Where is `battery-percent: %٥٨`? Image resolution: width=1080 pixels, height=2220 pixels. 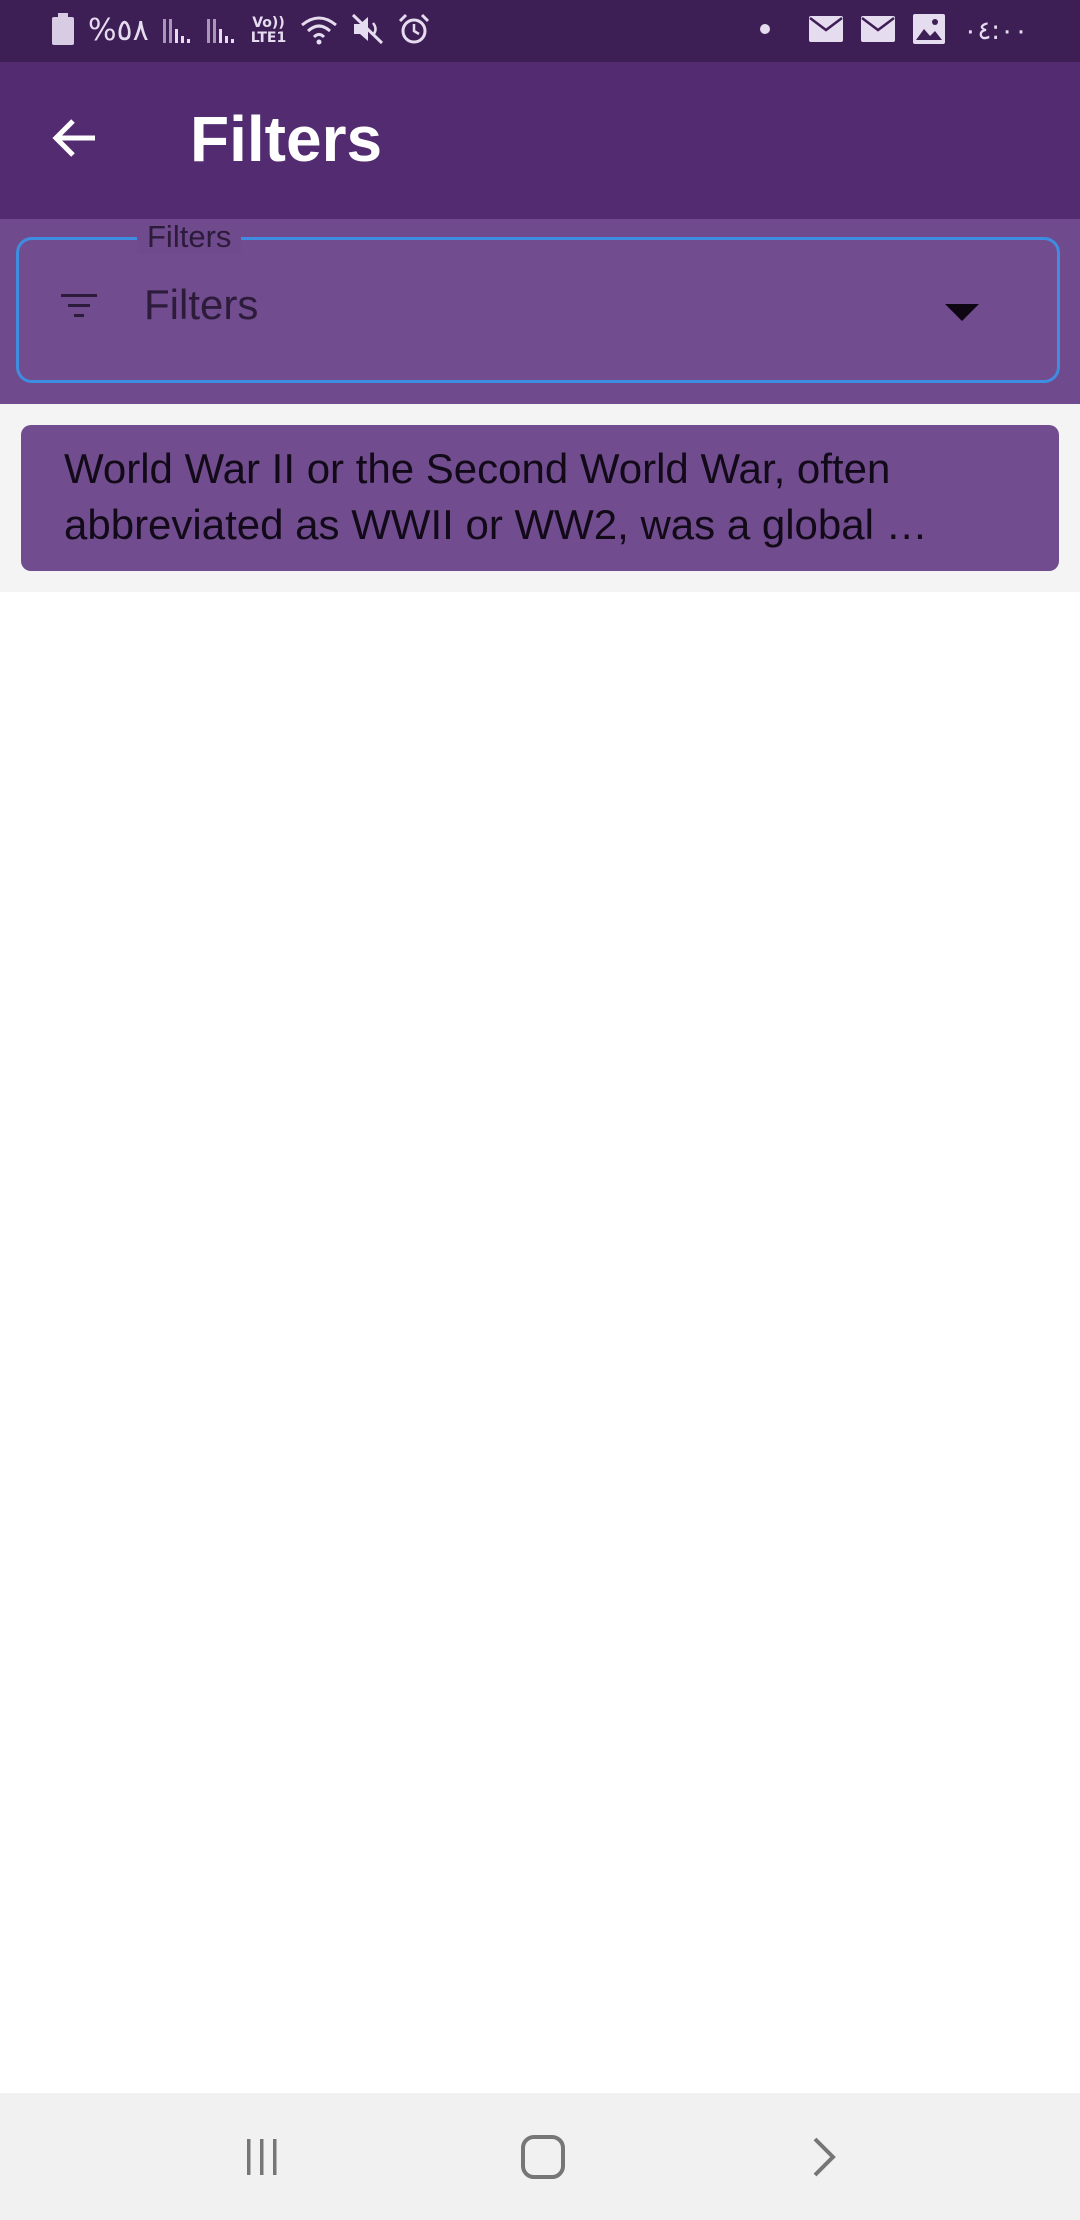
battery-percent: %٥٨ is located at coordinates (118, 30).